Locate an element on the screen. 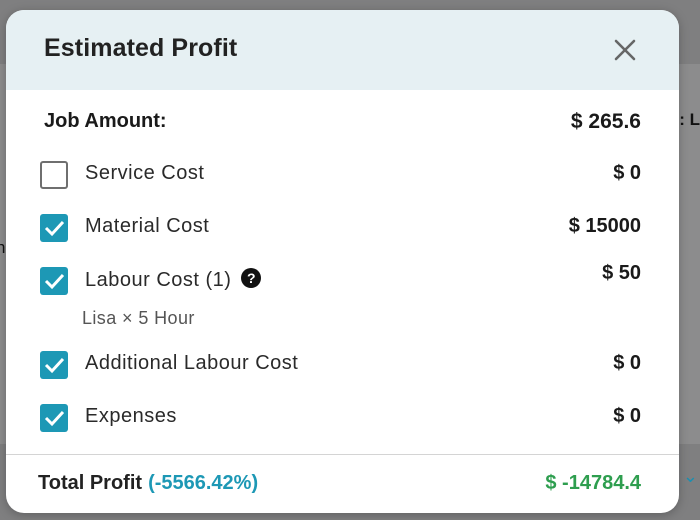 This screenshot has width=700, height=520. cost-label-expenses: Expenses is located at coordinates (131, 416).